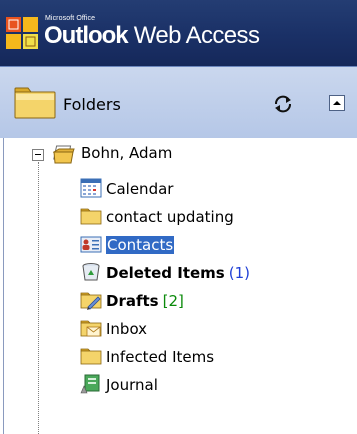 This screenshot has width=357, height=434. Describe the element at coordinates (90, 384) in the screenshot. I see `journal-icon` at that location.